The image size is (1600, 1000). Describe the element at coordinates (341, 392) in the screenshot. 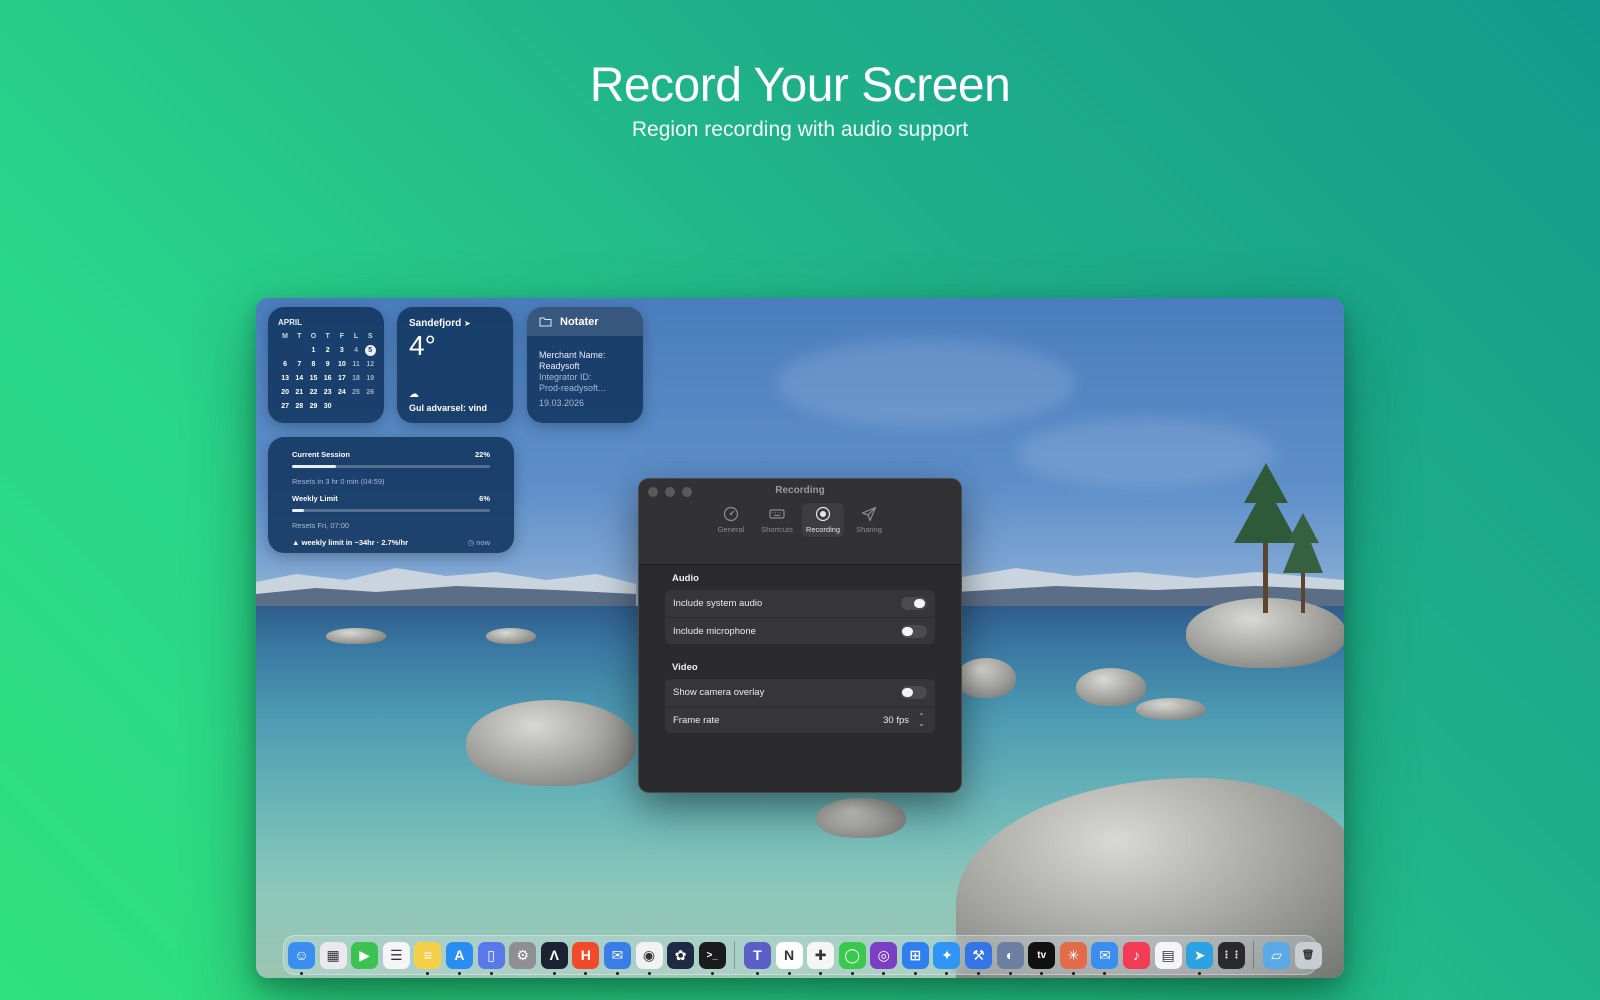

I see `calendar-day: 24` at that location.